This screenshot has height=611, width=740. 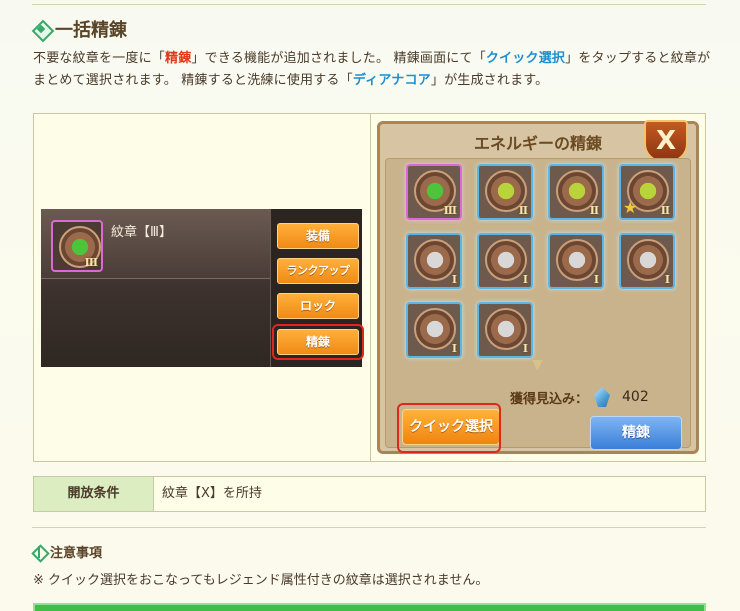 What do you see at coordinates (77, 246) in the screenshot?
I see `emblem-icon: Ⅲ` at bounding box center [77, 246].